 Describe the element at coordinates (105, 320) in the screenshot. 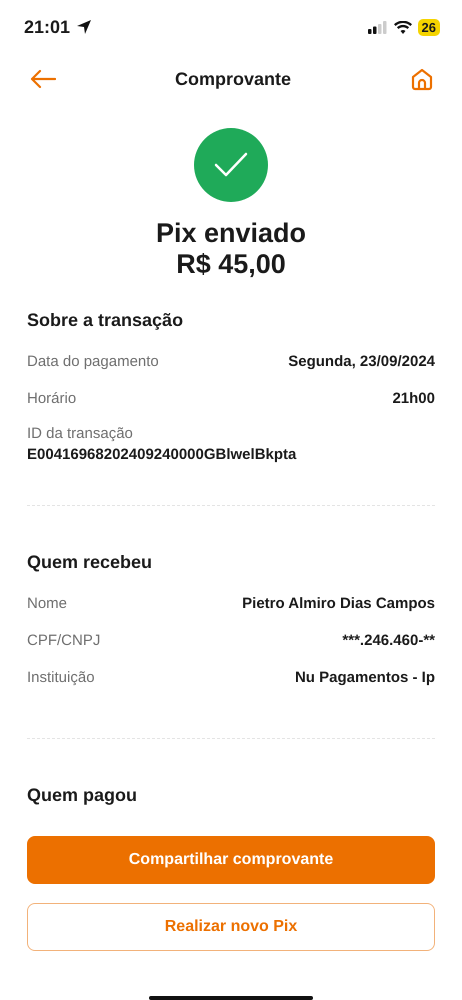

I see `section-title: Sobre a transação` at that location.